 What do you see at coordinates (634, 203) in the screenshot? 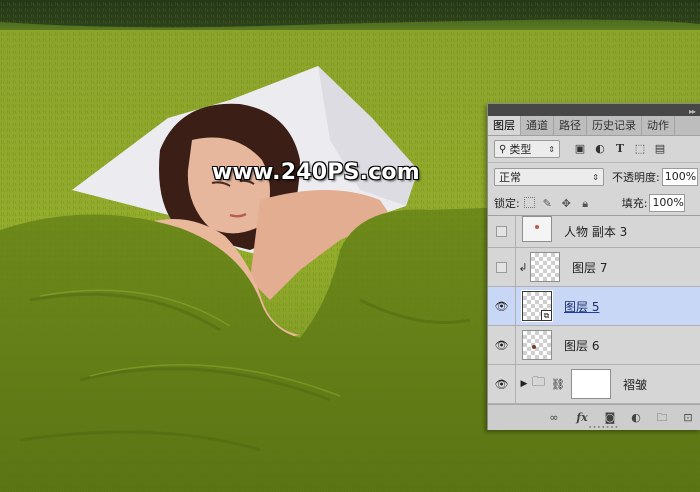
I see `fill-label: 填充:` at bounding box center [634, 203].